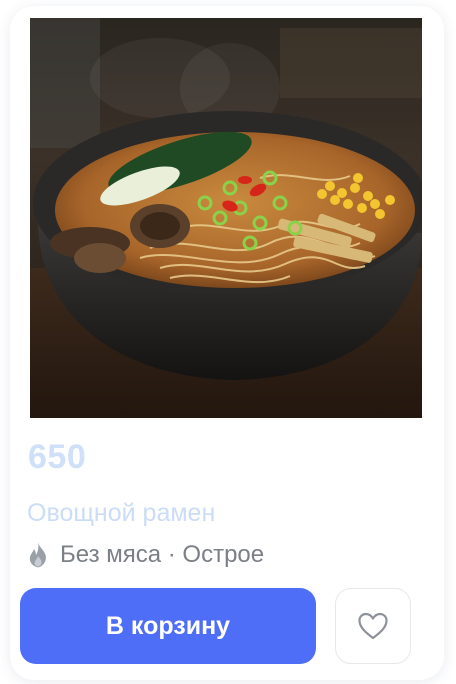 The height and width of the screenshot is (684, 456). Describe the element at coordinates (57, 457) in the screenshot. I see `product-price: 650` at that location.